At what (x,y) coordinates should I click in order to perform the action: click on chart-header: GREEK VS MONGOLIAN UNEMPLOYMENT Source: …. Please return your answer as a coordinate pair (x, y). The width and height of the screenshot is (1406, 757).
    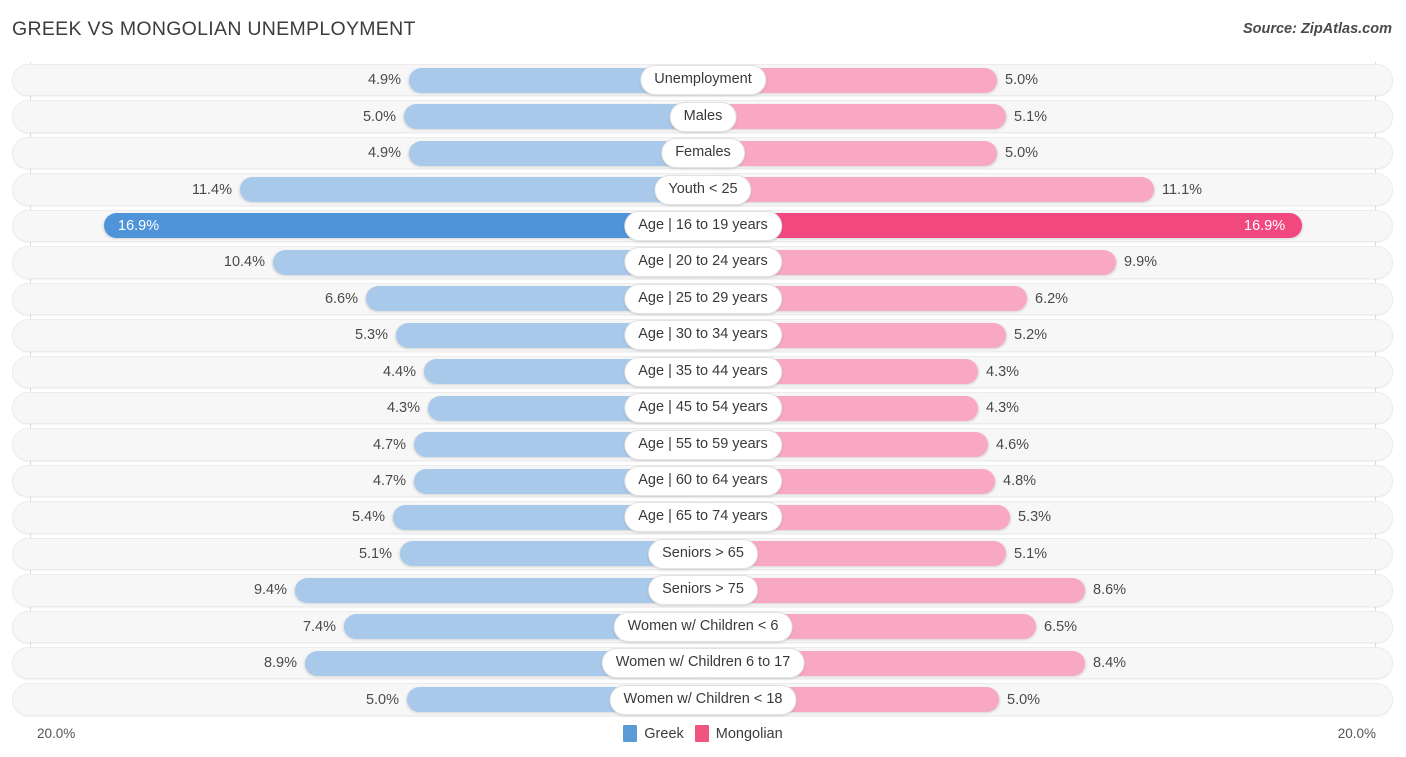
    Looking at the image, I should click on (703, 31).